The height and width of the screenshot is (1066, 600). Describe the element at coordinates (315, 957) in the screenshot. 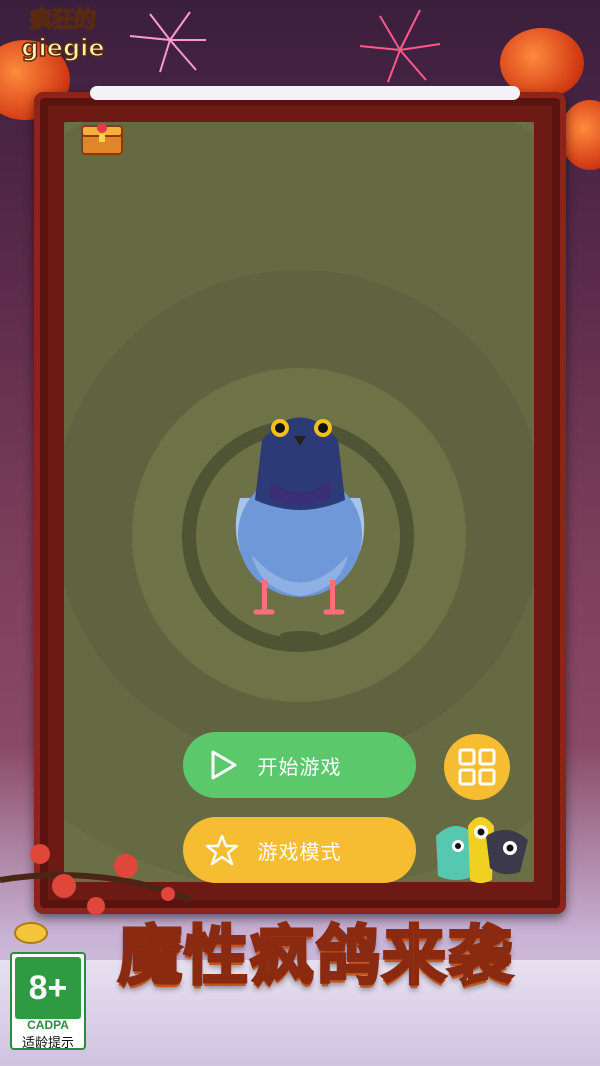

I see `banner-title: 魔性疯鸽来袭` at that location.